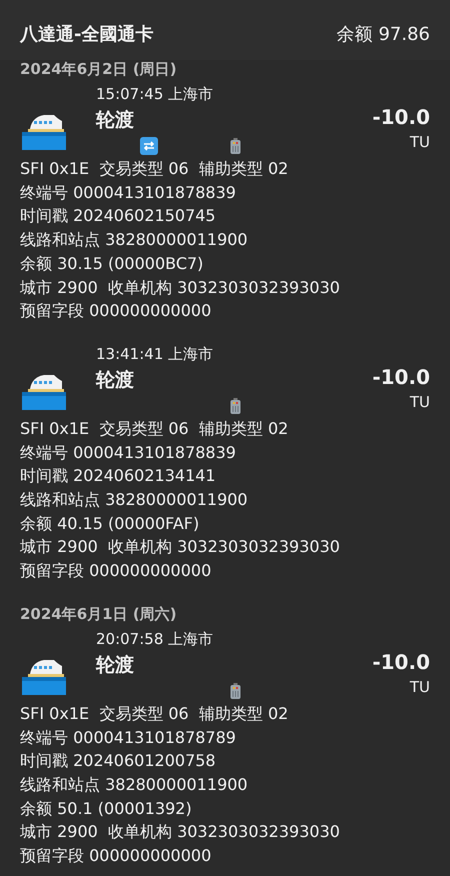  I want to click on detail-line: 时间戳 20240602150745, so click(118, 216).